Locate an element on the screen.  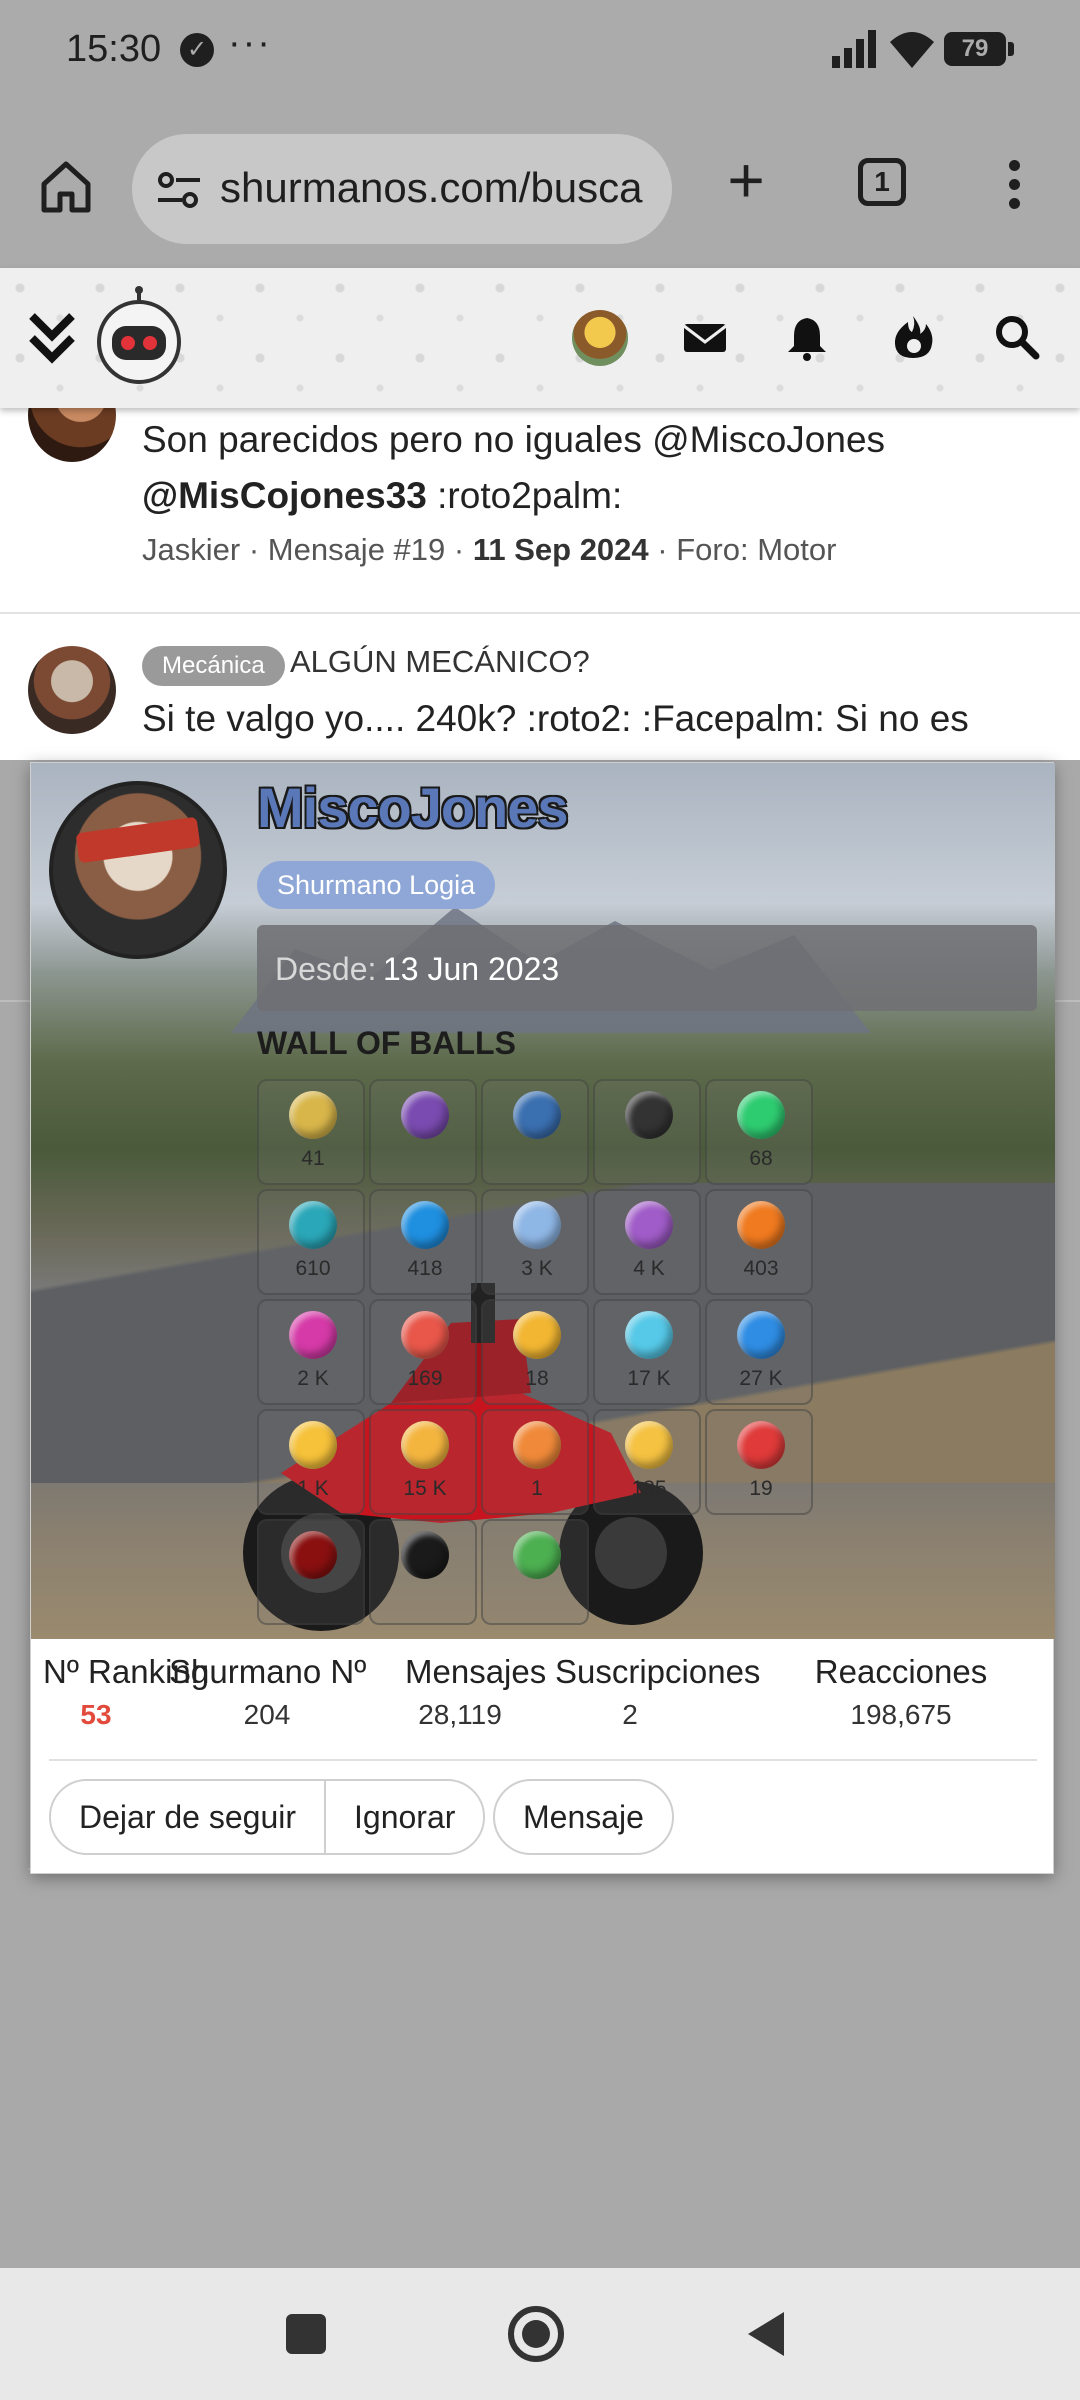
ball-count: 1 K is located at coordinates (313, 1488).